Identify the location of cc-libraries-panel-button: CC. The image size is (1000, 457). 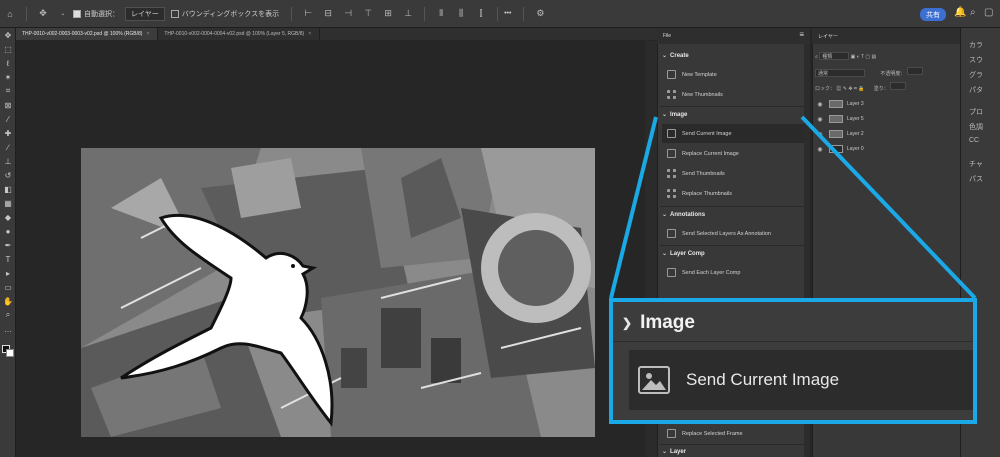
(974, 140).